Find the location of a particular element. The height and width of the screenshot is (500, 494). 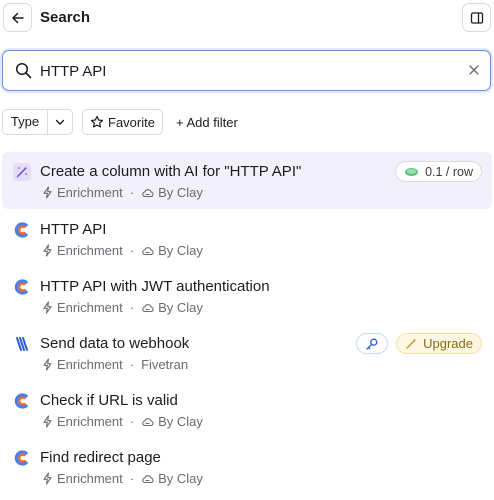

sparkle-wand-icon is located at coordinates (411, 343).